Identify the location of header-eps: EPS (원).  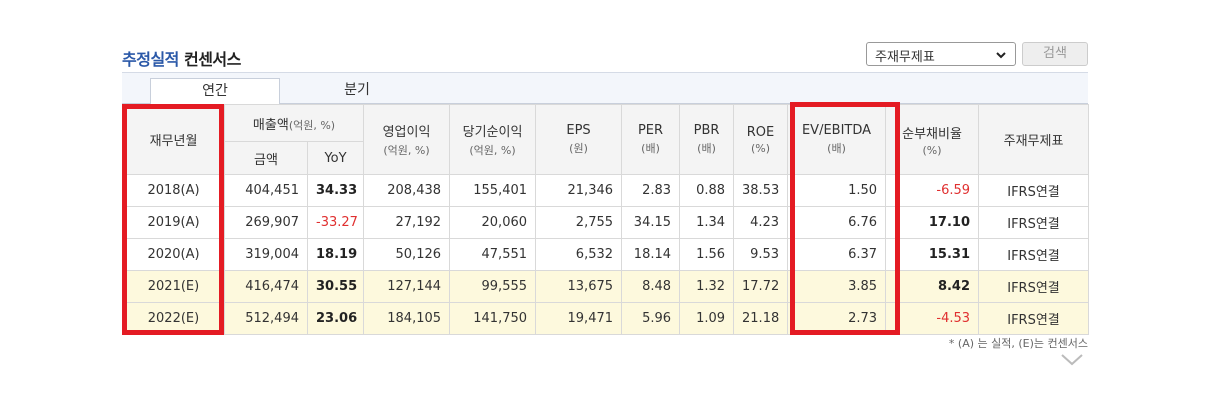
(579, 139).